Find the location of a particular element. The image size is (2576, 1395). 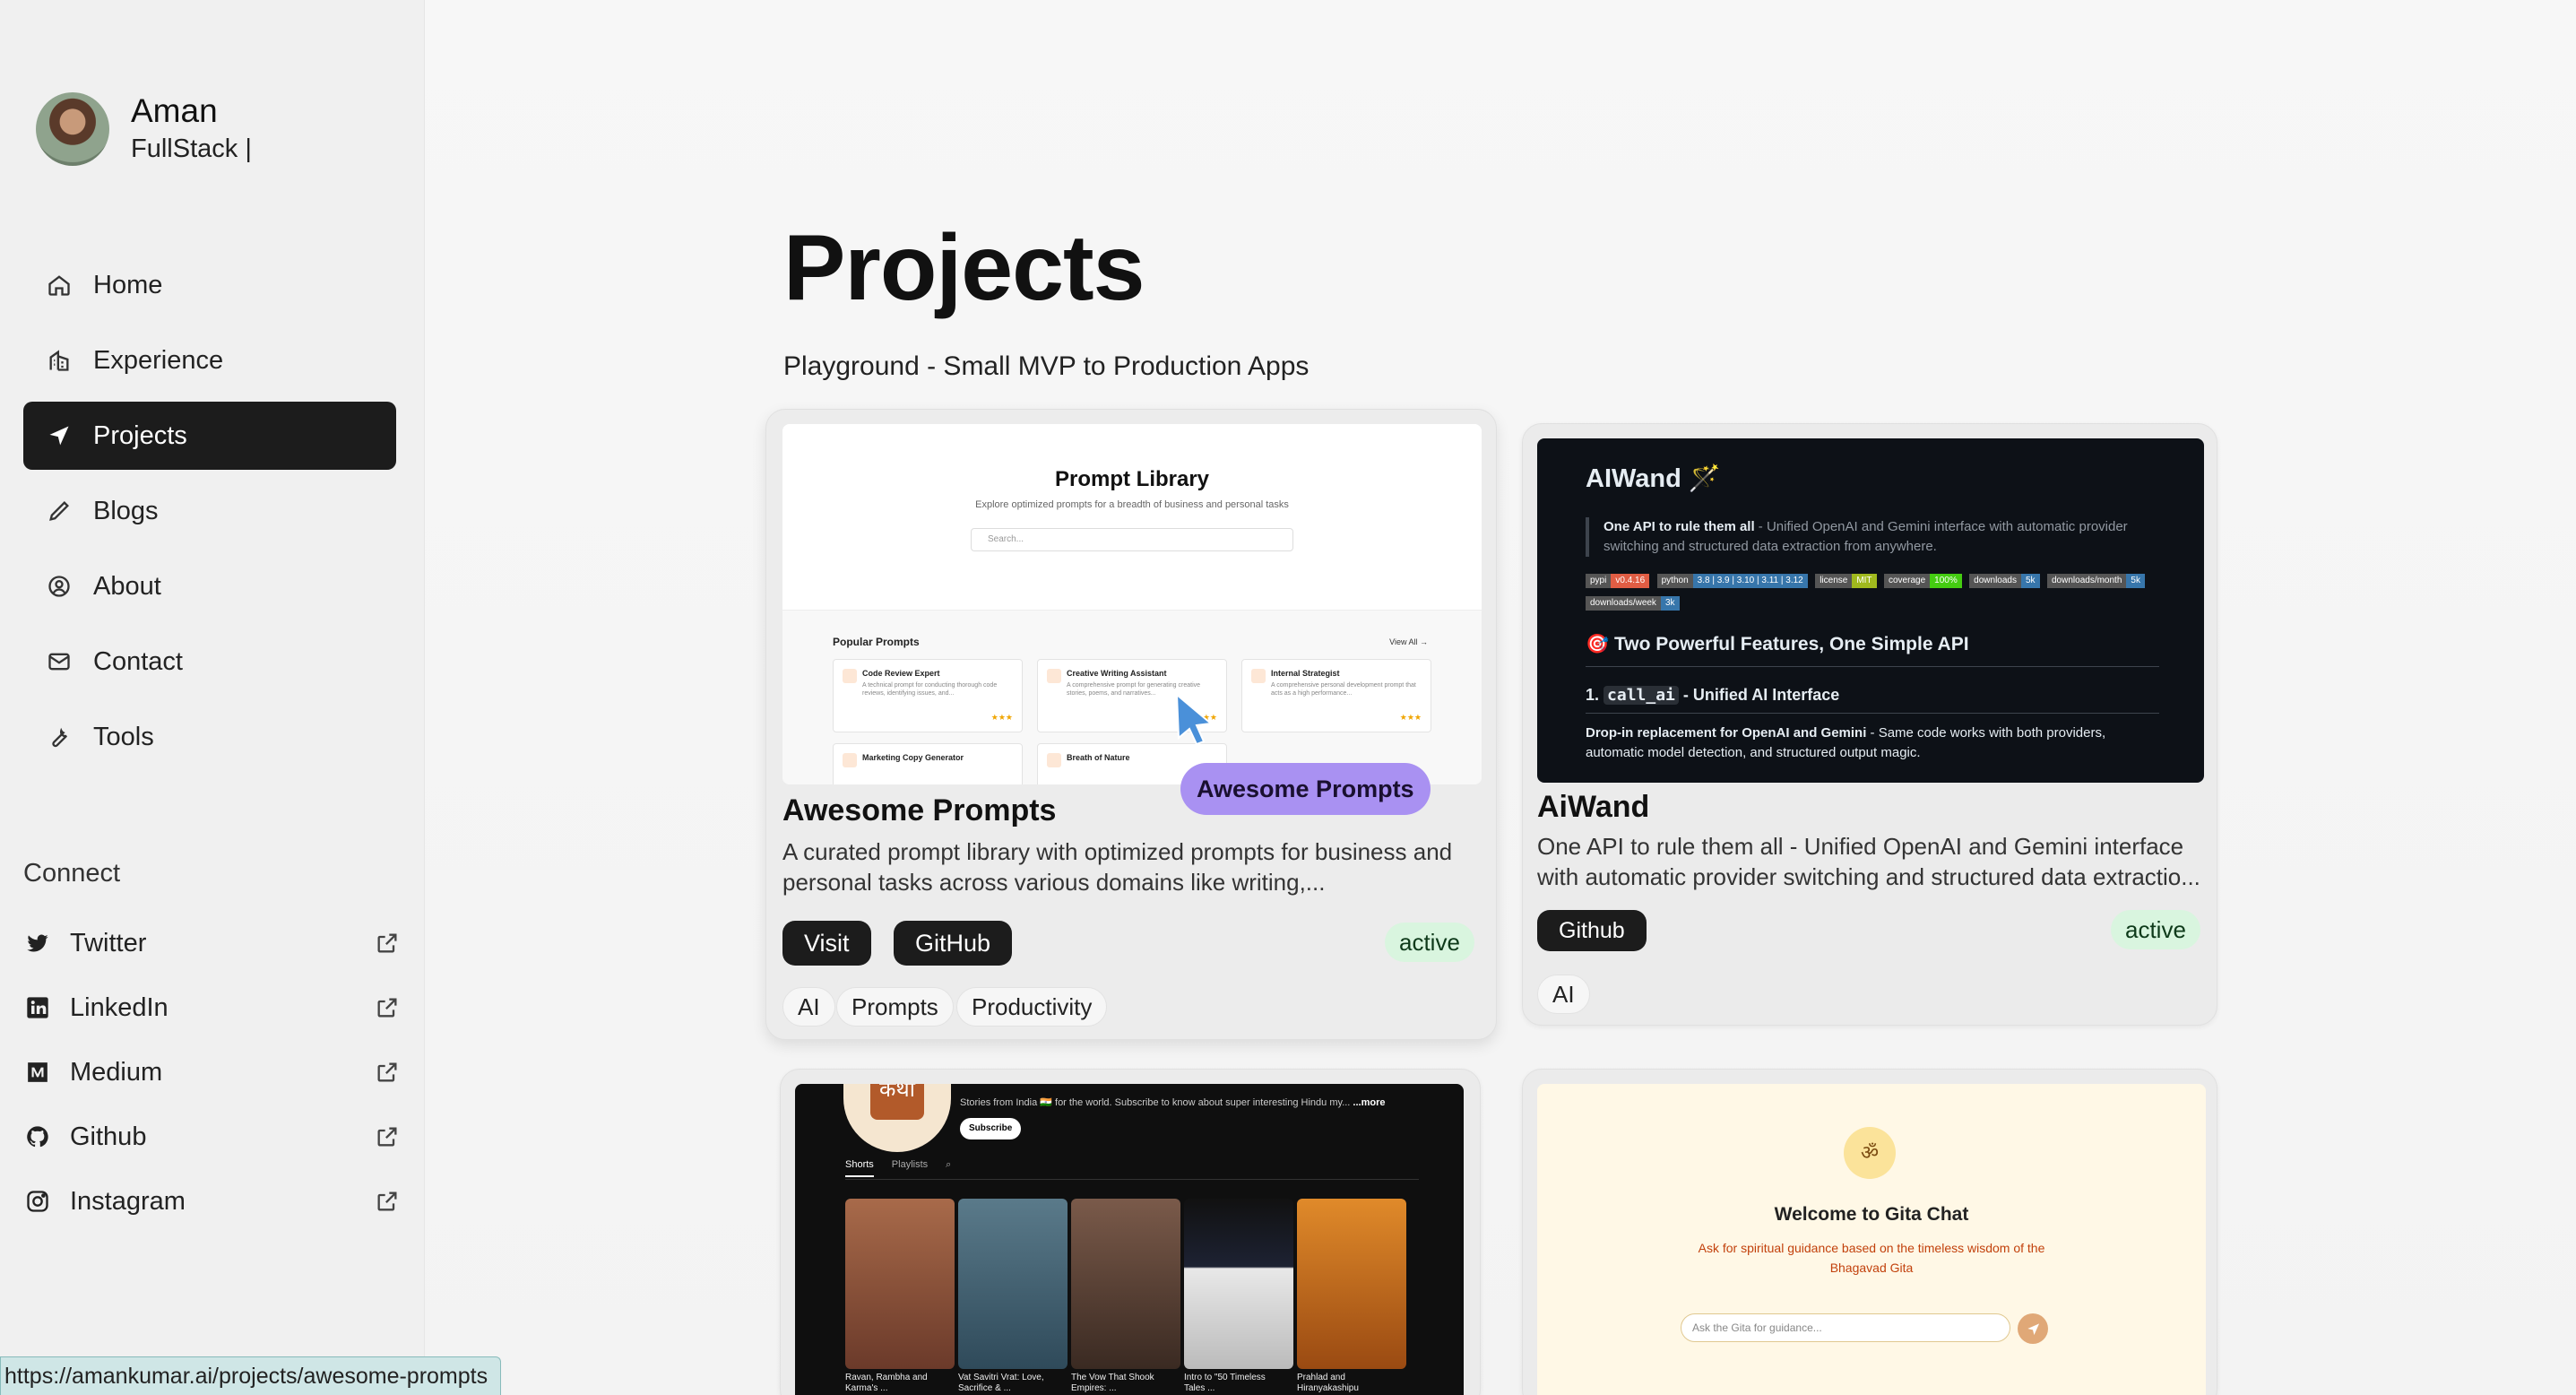

subscribe-button: Subscribe is located at coordinates (991, 1128).